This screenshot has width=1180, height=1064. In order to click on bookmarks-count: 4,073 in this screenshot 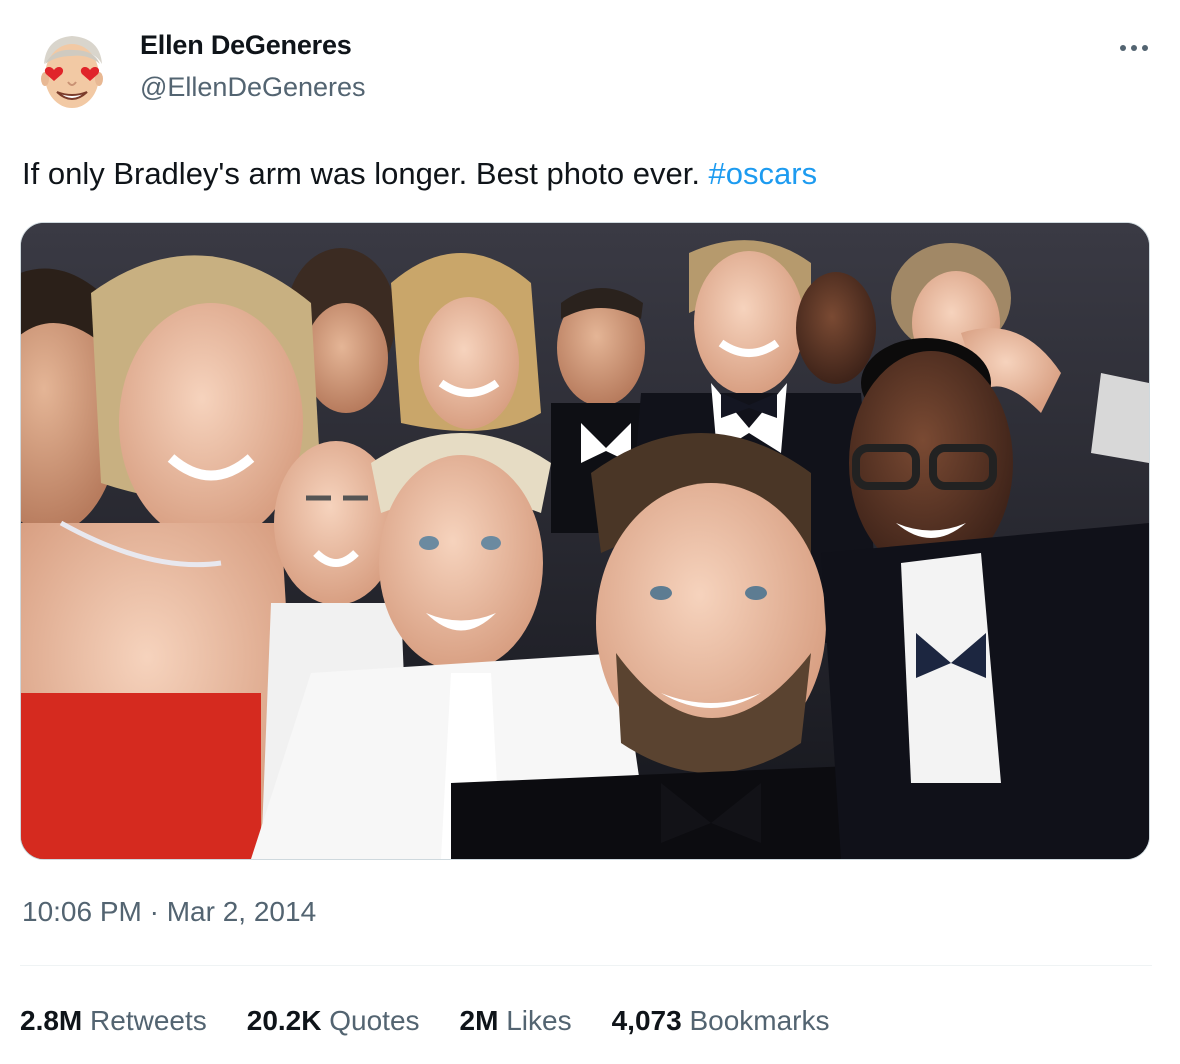, I will do `click(646, 1020)`.